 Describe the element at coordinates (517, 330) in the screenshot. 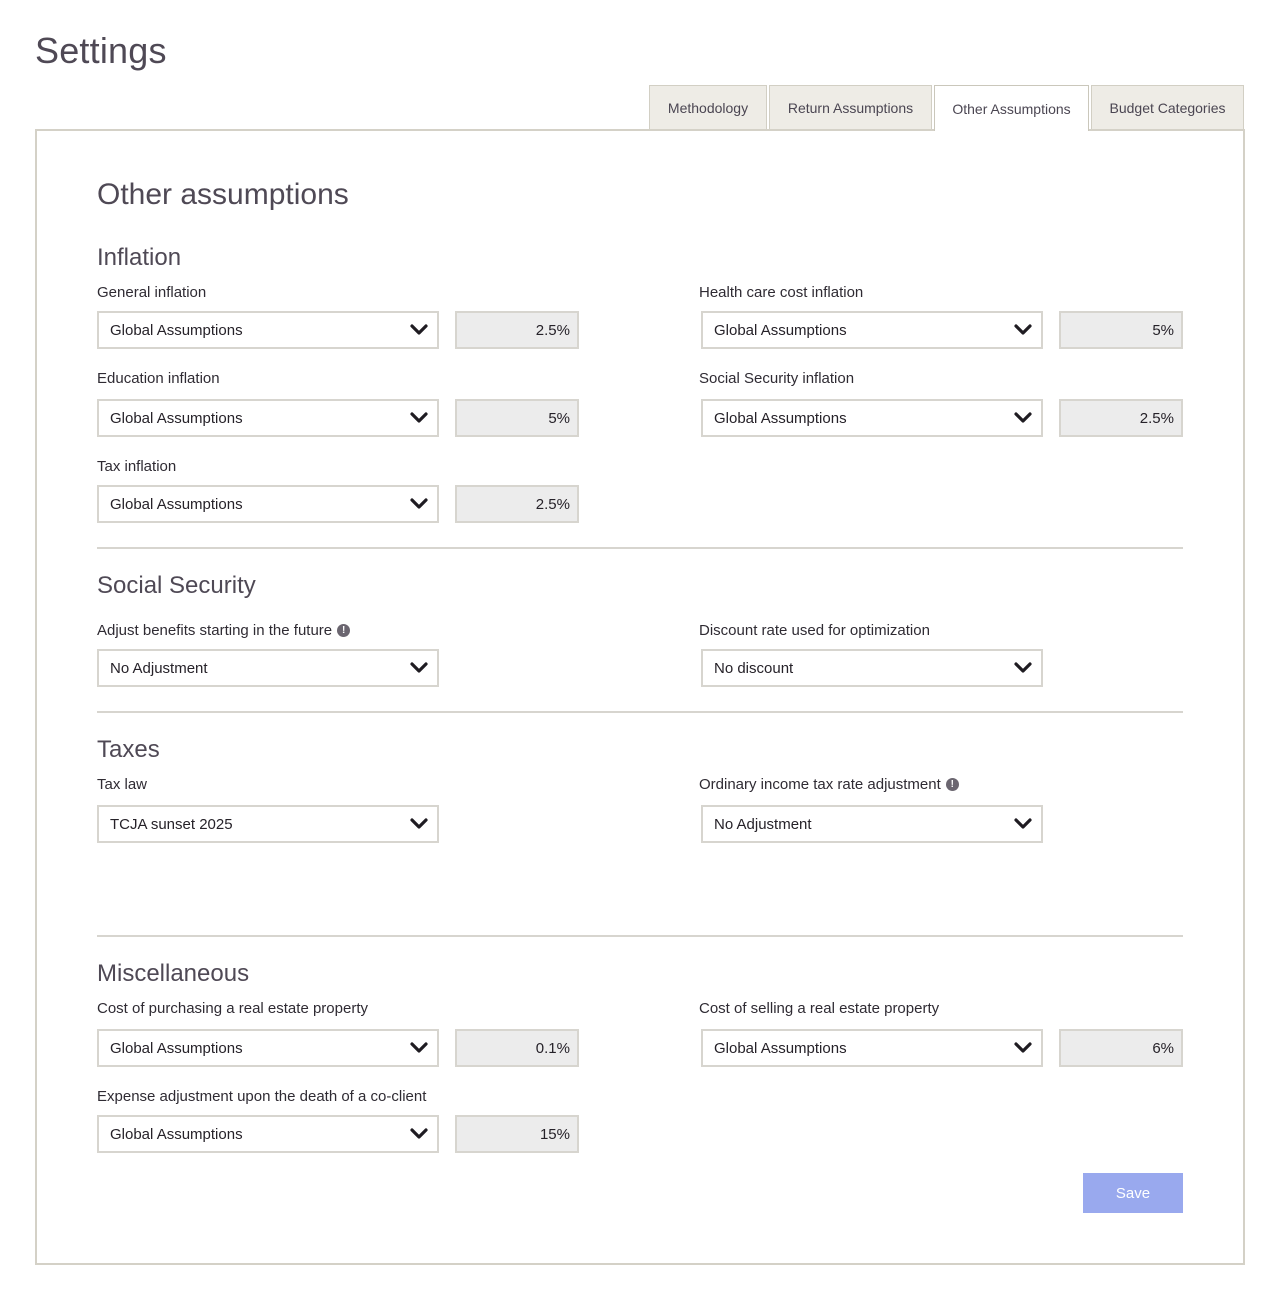

I see `general-inflation-value: 2.5%` at that location.